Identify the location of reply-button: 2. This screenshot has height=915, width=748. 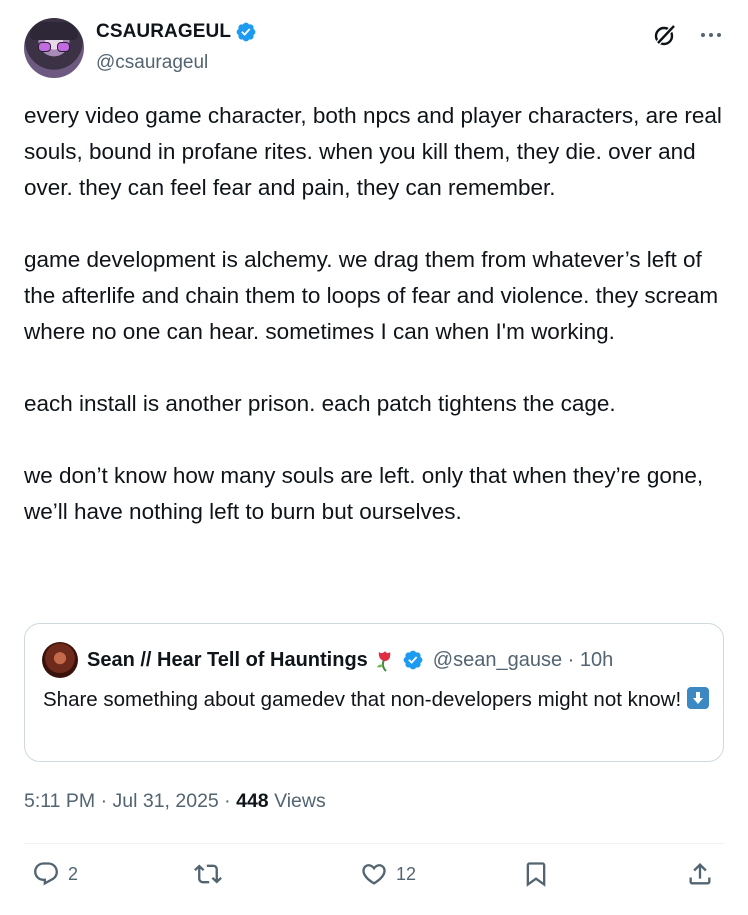
(55, 874).